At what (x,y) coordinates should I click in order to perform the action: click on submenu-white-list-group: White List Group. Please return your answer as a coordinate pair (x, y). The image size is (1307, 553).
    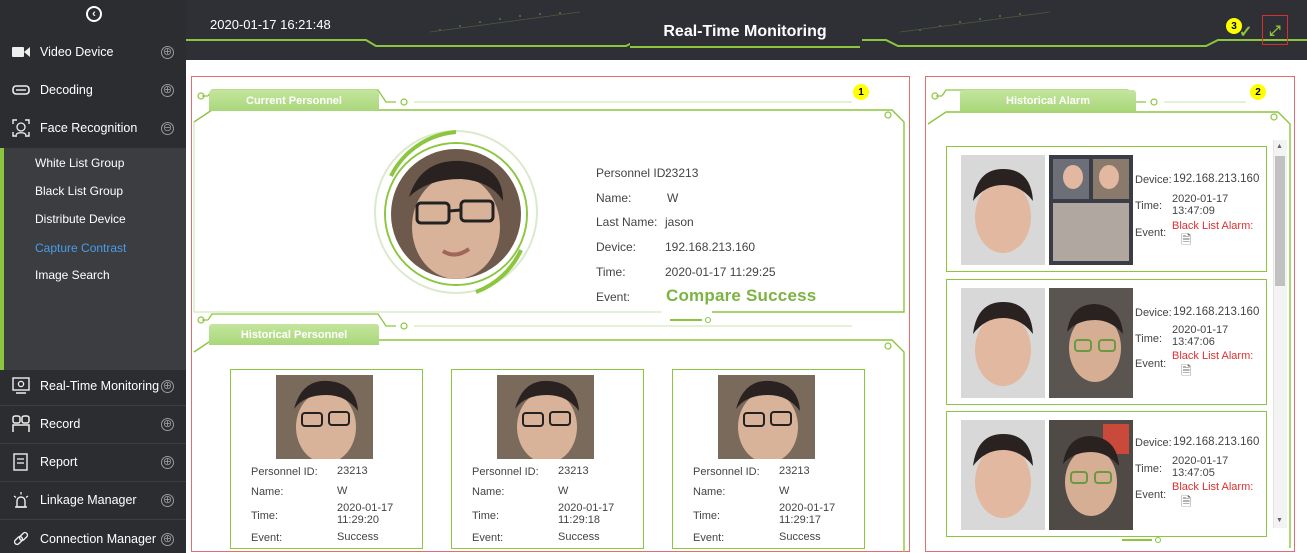
    Looking at the image, I should click on (79, 163).